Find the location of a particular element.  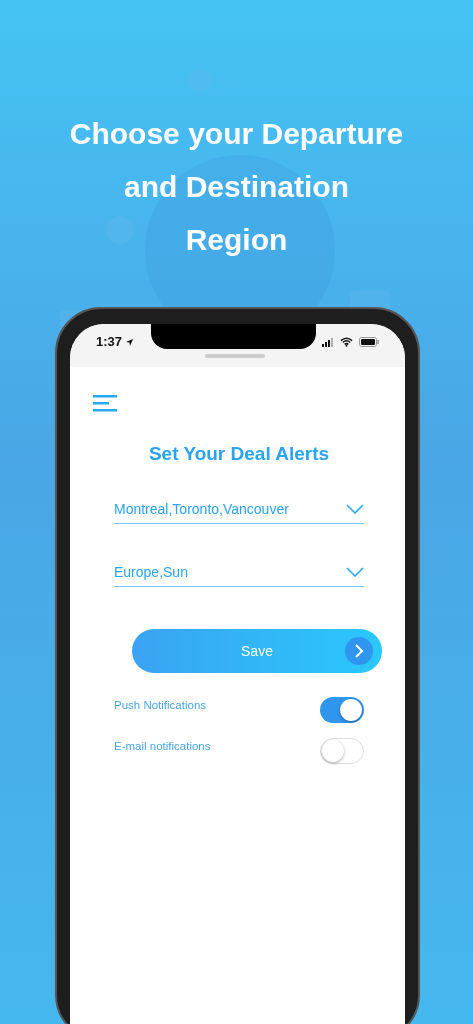

location-icon is located at coordinates (129, 342).